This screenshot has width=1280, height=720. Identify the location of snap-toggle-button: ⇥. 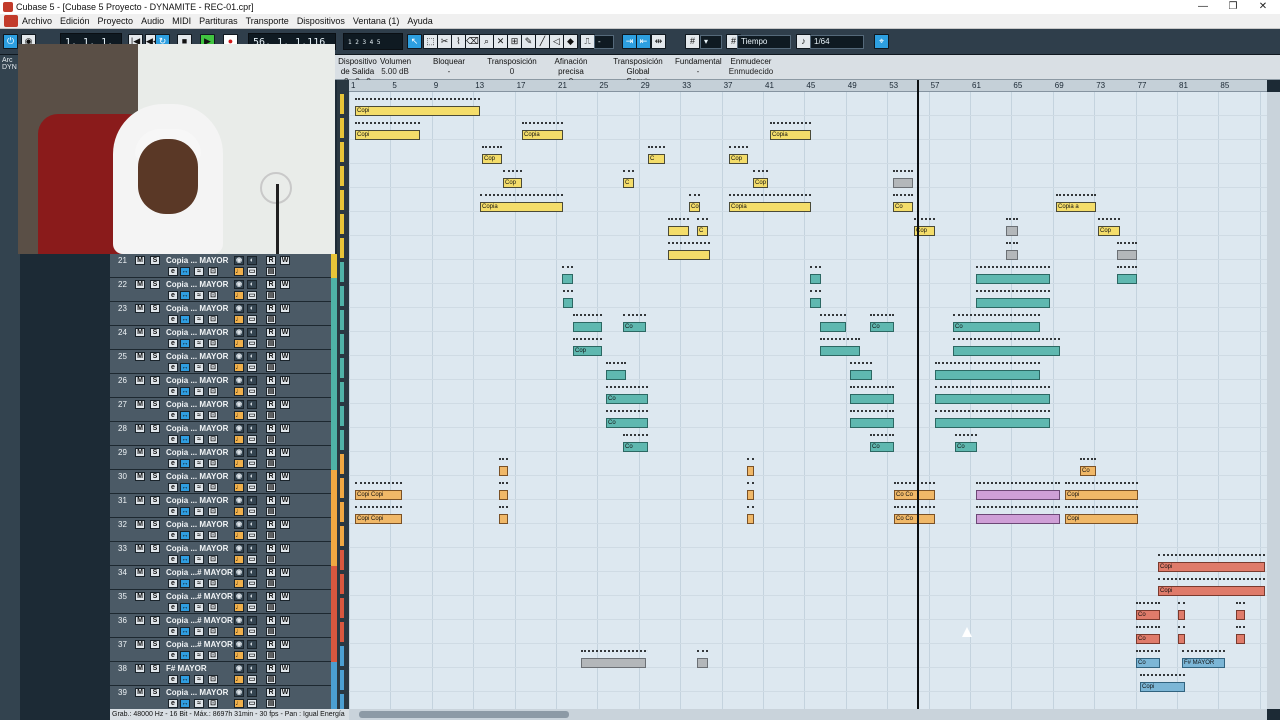
(629, 41).